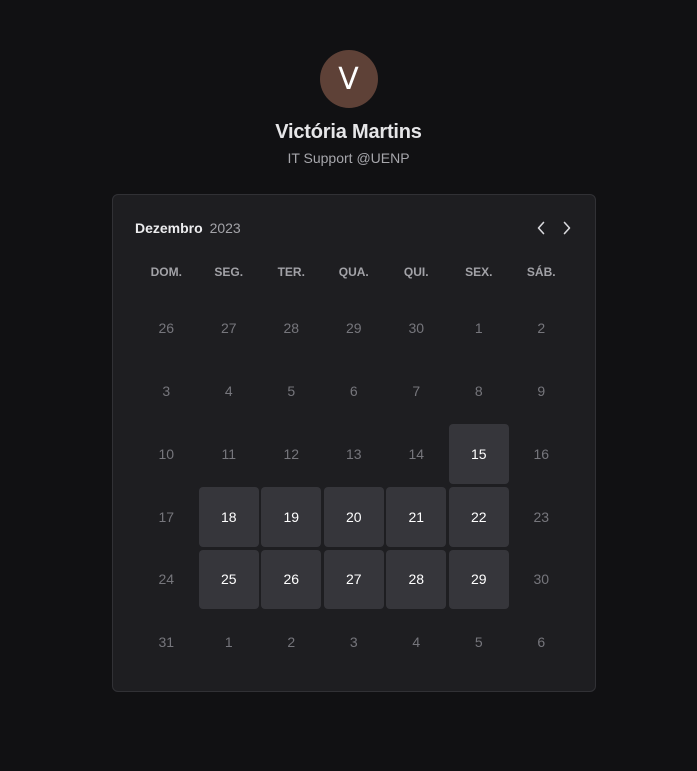 The image size is (697, 771). I want to click on day-number: 14, so click(416, 453).